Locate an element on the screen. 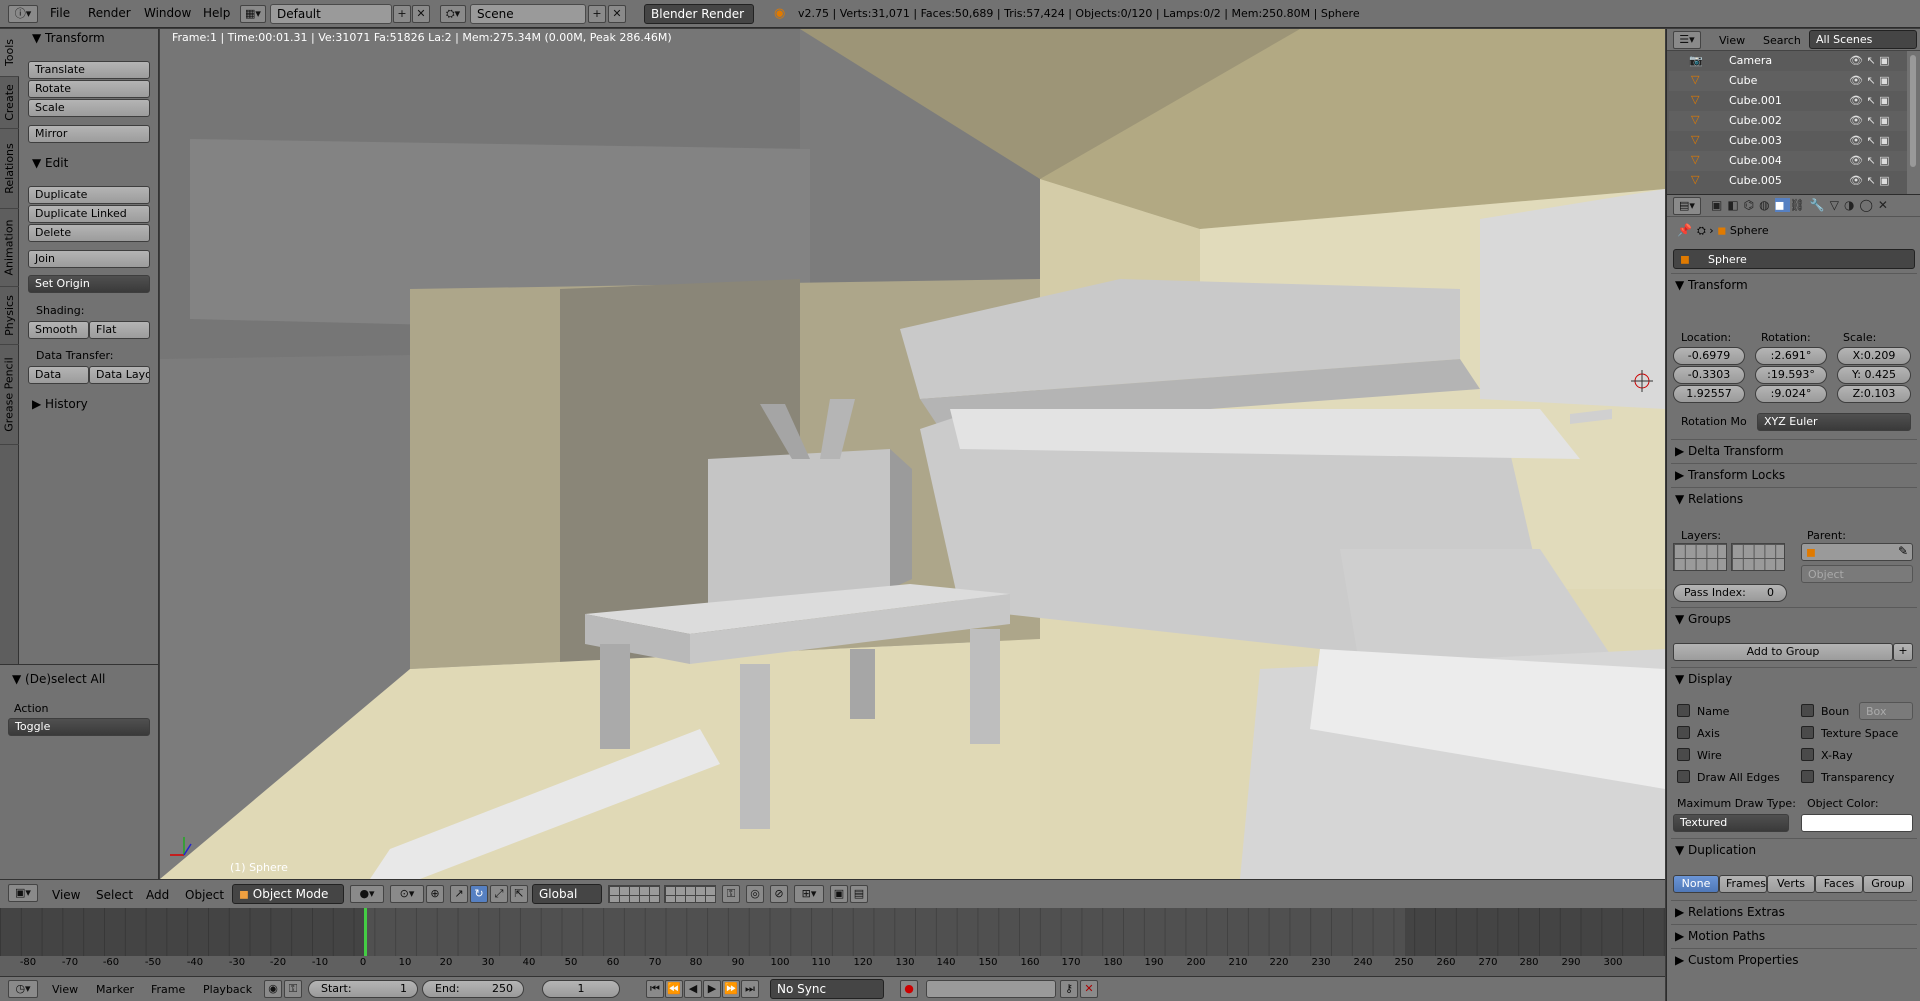  history-panel-header: ▶ History is located at coordinates (60, 404).